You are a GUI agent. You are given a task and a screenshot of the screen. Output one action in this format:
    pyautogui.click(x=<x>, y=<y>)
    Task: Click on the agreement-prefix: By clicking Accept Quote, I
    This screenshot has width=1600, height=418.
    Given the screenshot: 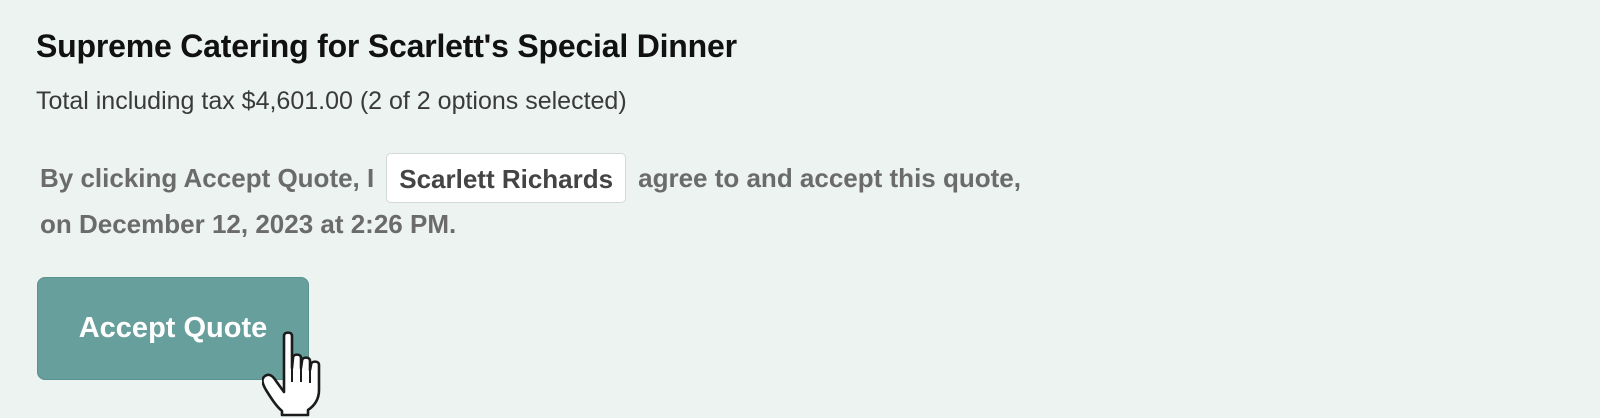 What is the action you would take?
    pyautogui.click(x=207, y=177)
    